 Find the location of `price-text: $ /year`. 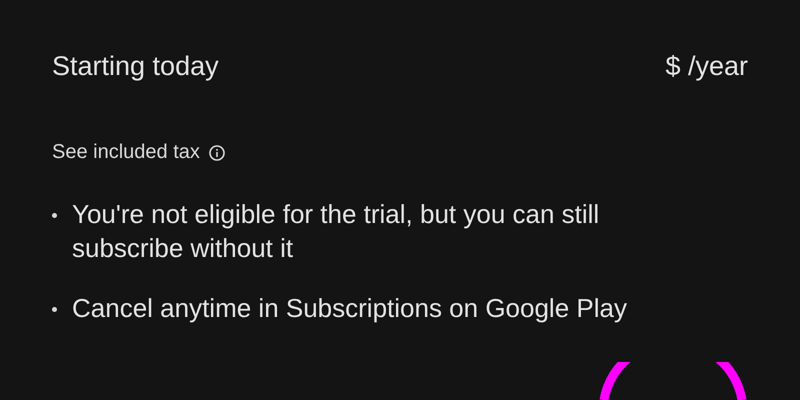

price-text: $ /year is located at coordinates (706, 66).